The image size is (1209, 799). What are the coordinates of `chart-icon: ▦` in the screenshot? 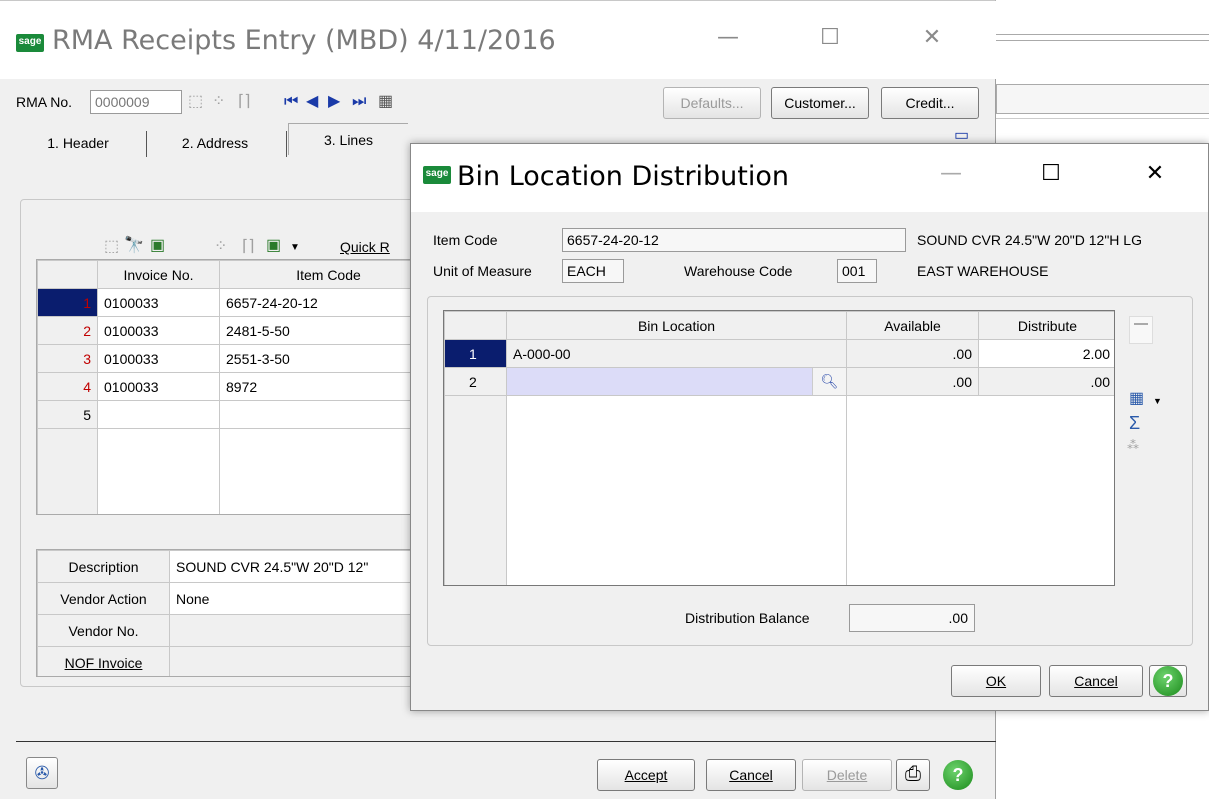 It's located at (1136, 399).